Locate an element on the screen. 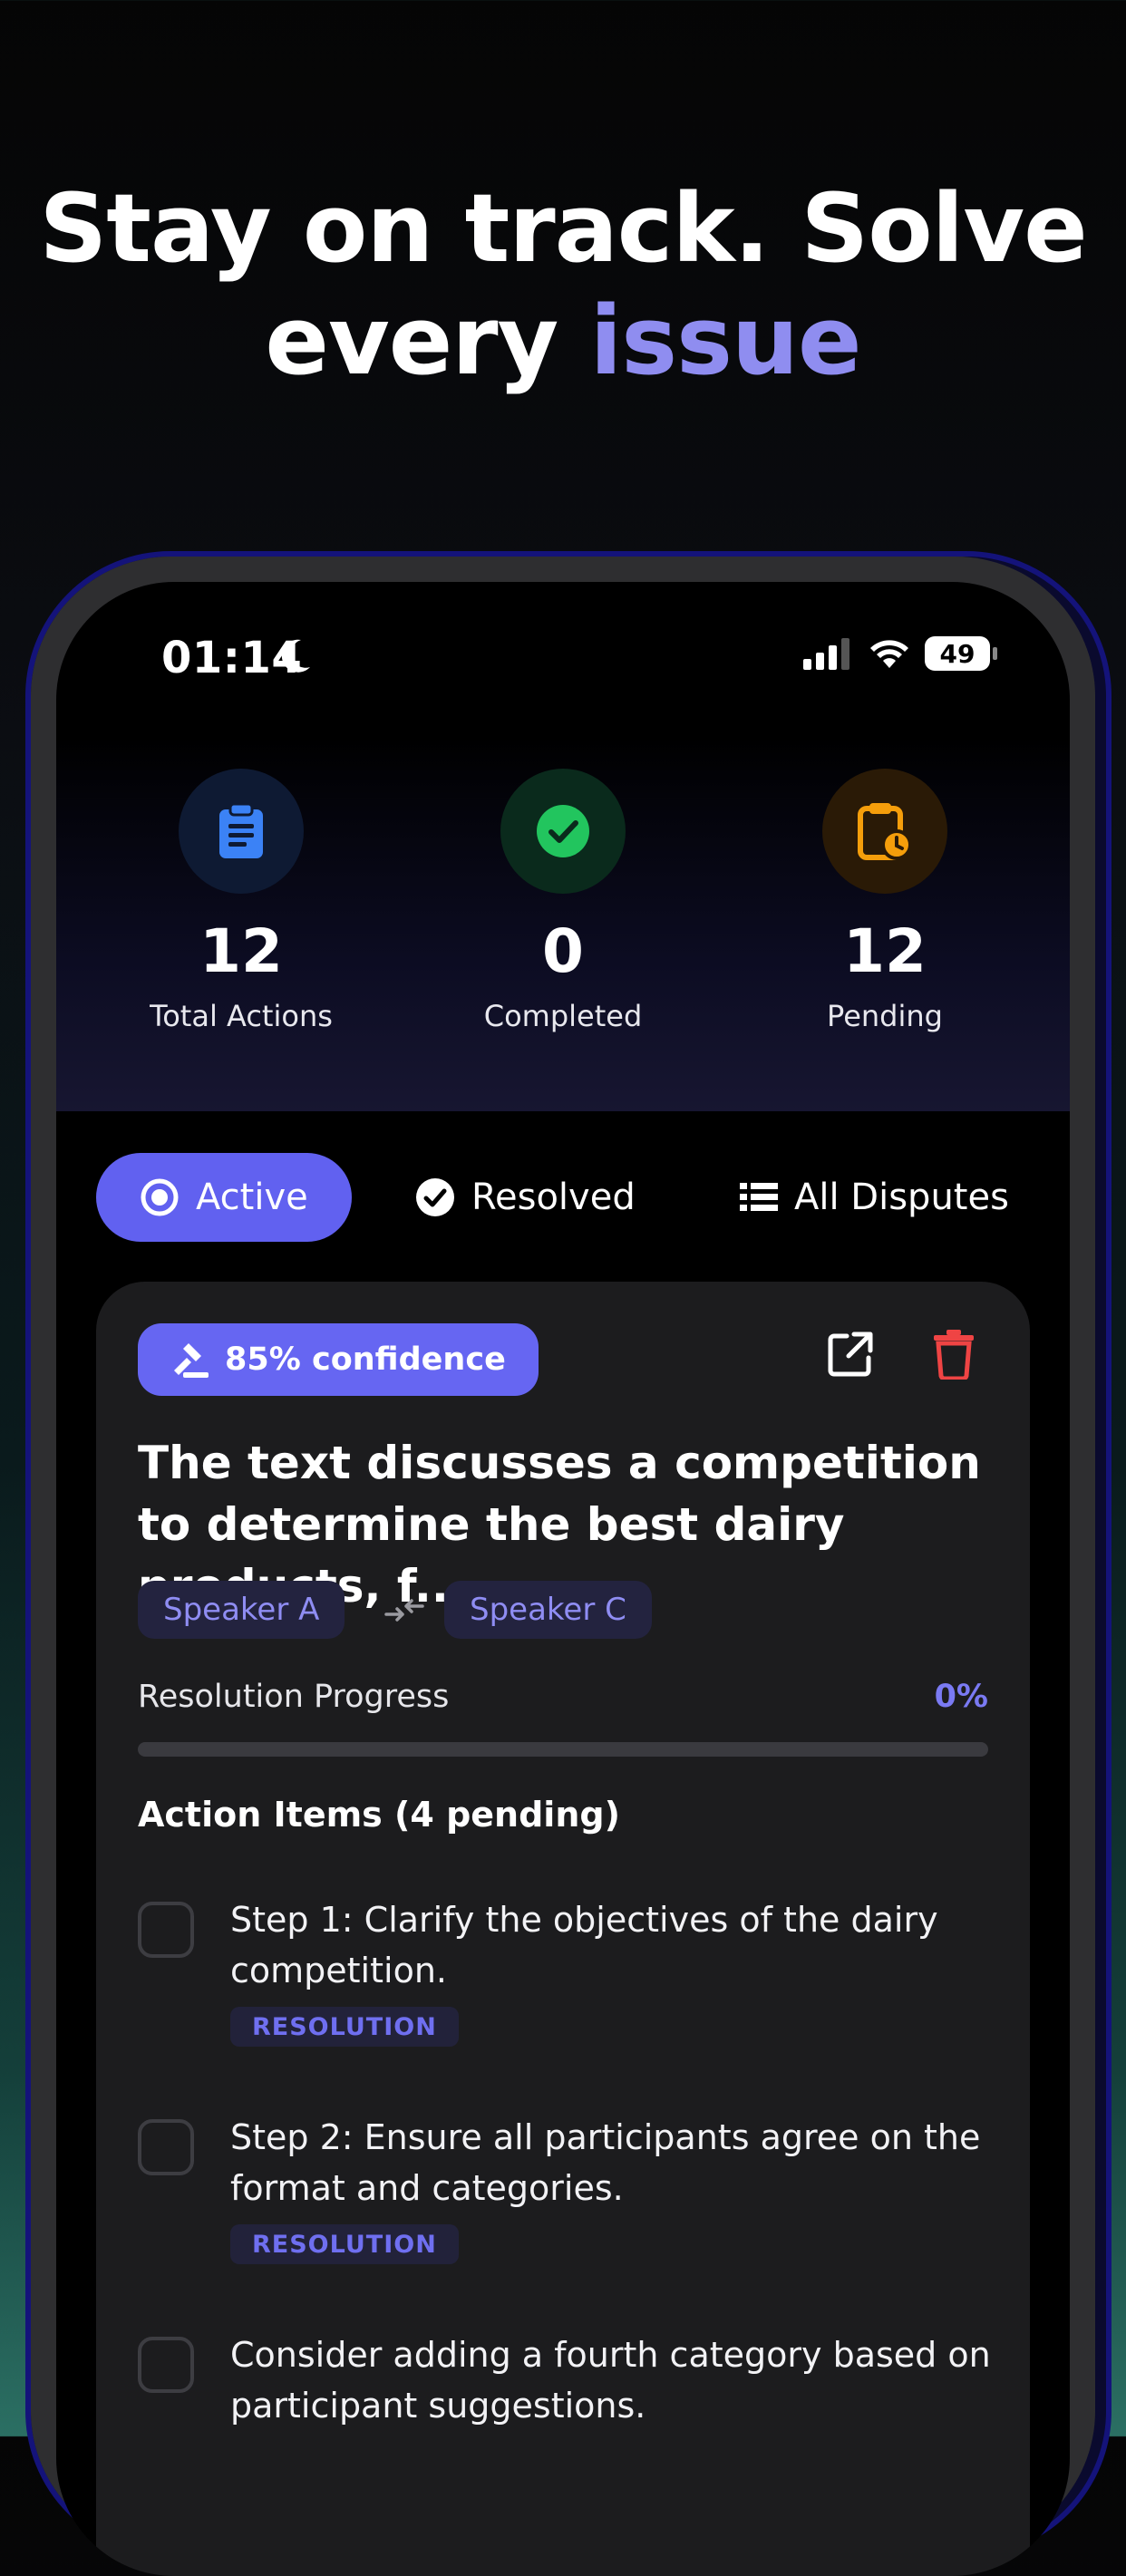  headline-accent-word: issue is located at coordinates (725, 341).